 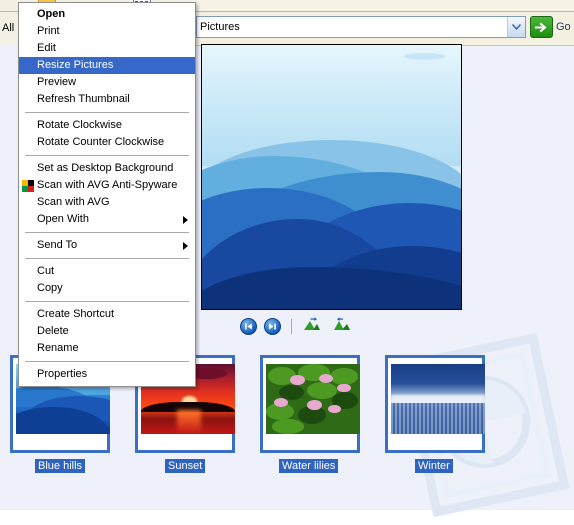 I want to click on menu-item-scan-with-avg-anti-spyware: Scan with AVG Anti-Spyware, so click(x=107, y=185).